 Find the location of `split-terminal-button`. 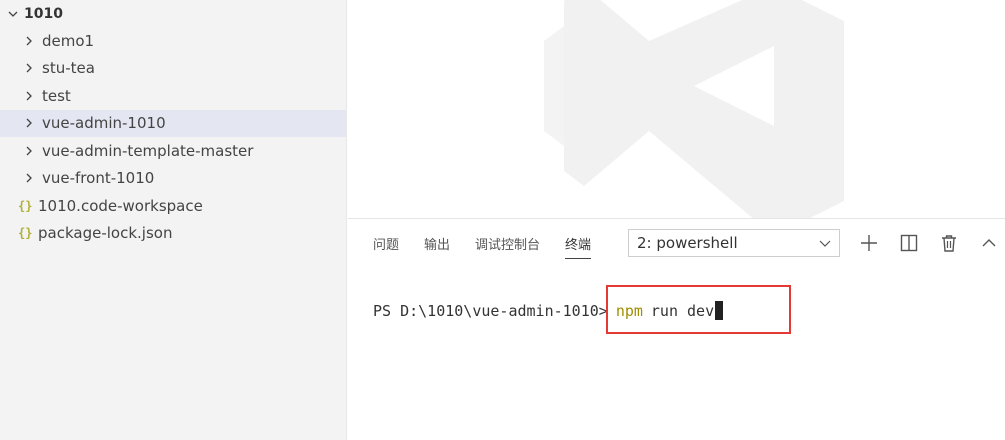

split-terminal-button is located at coordinates (909, 243).